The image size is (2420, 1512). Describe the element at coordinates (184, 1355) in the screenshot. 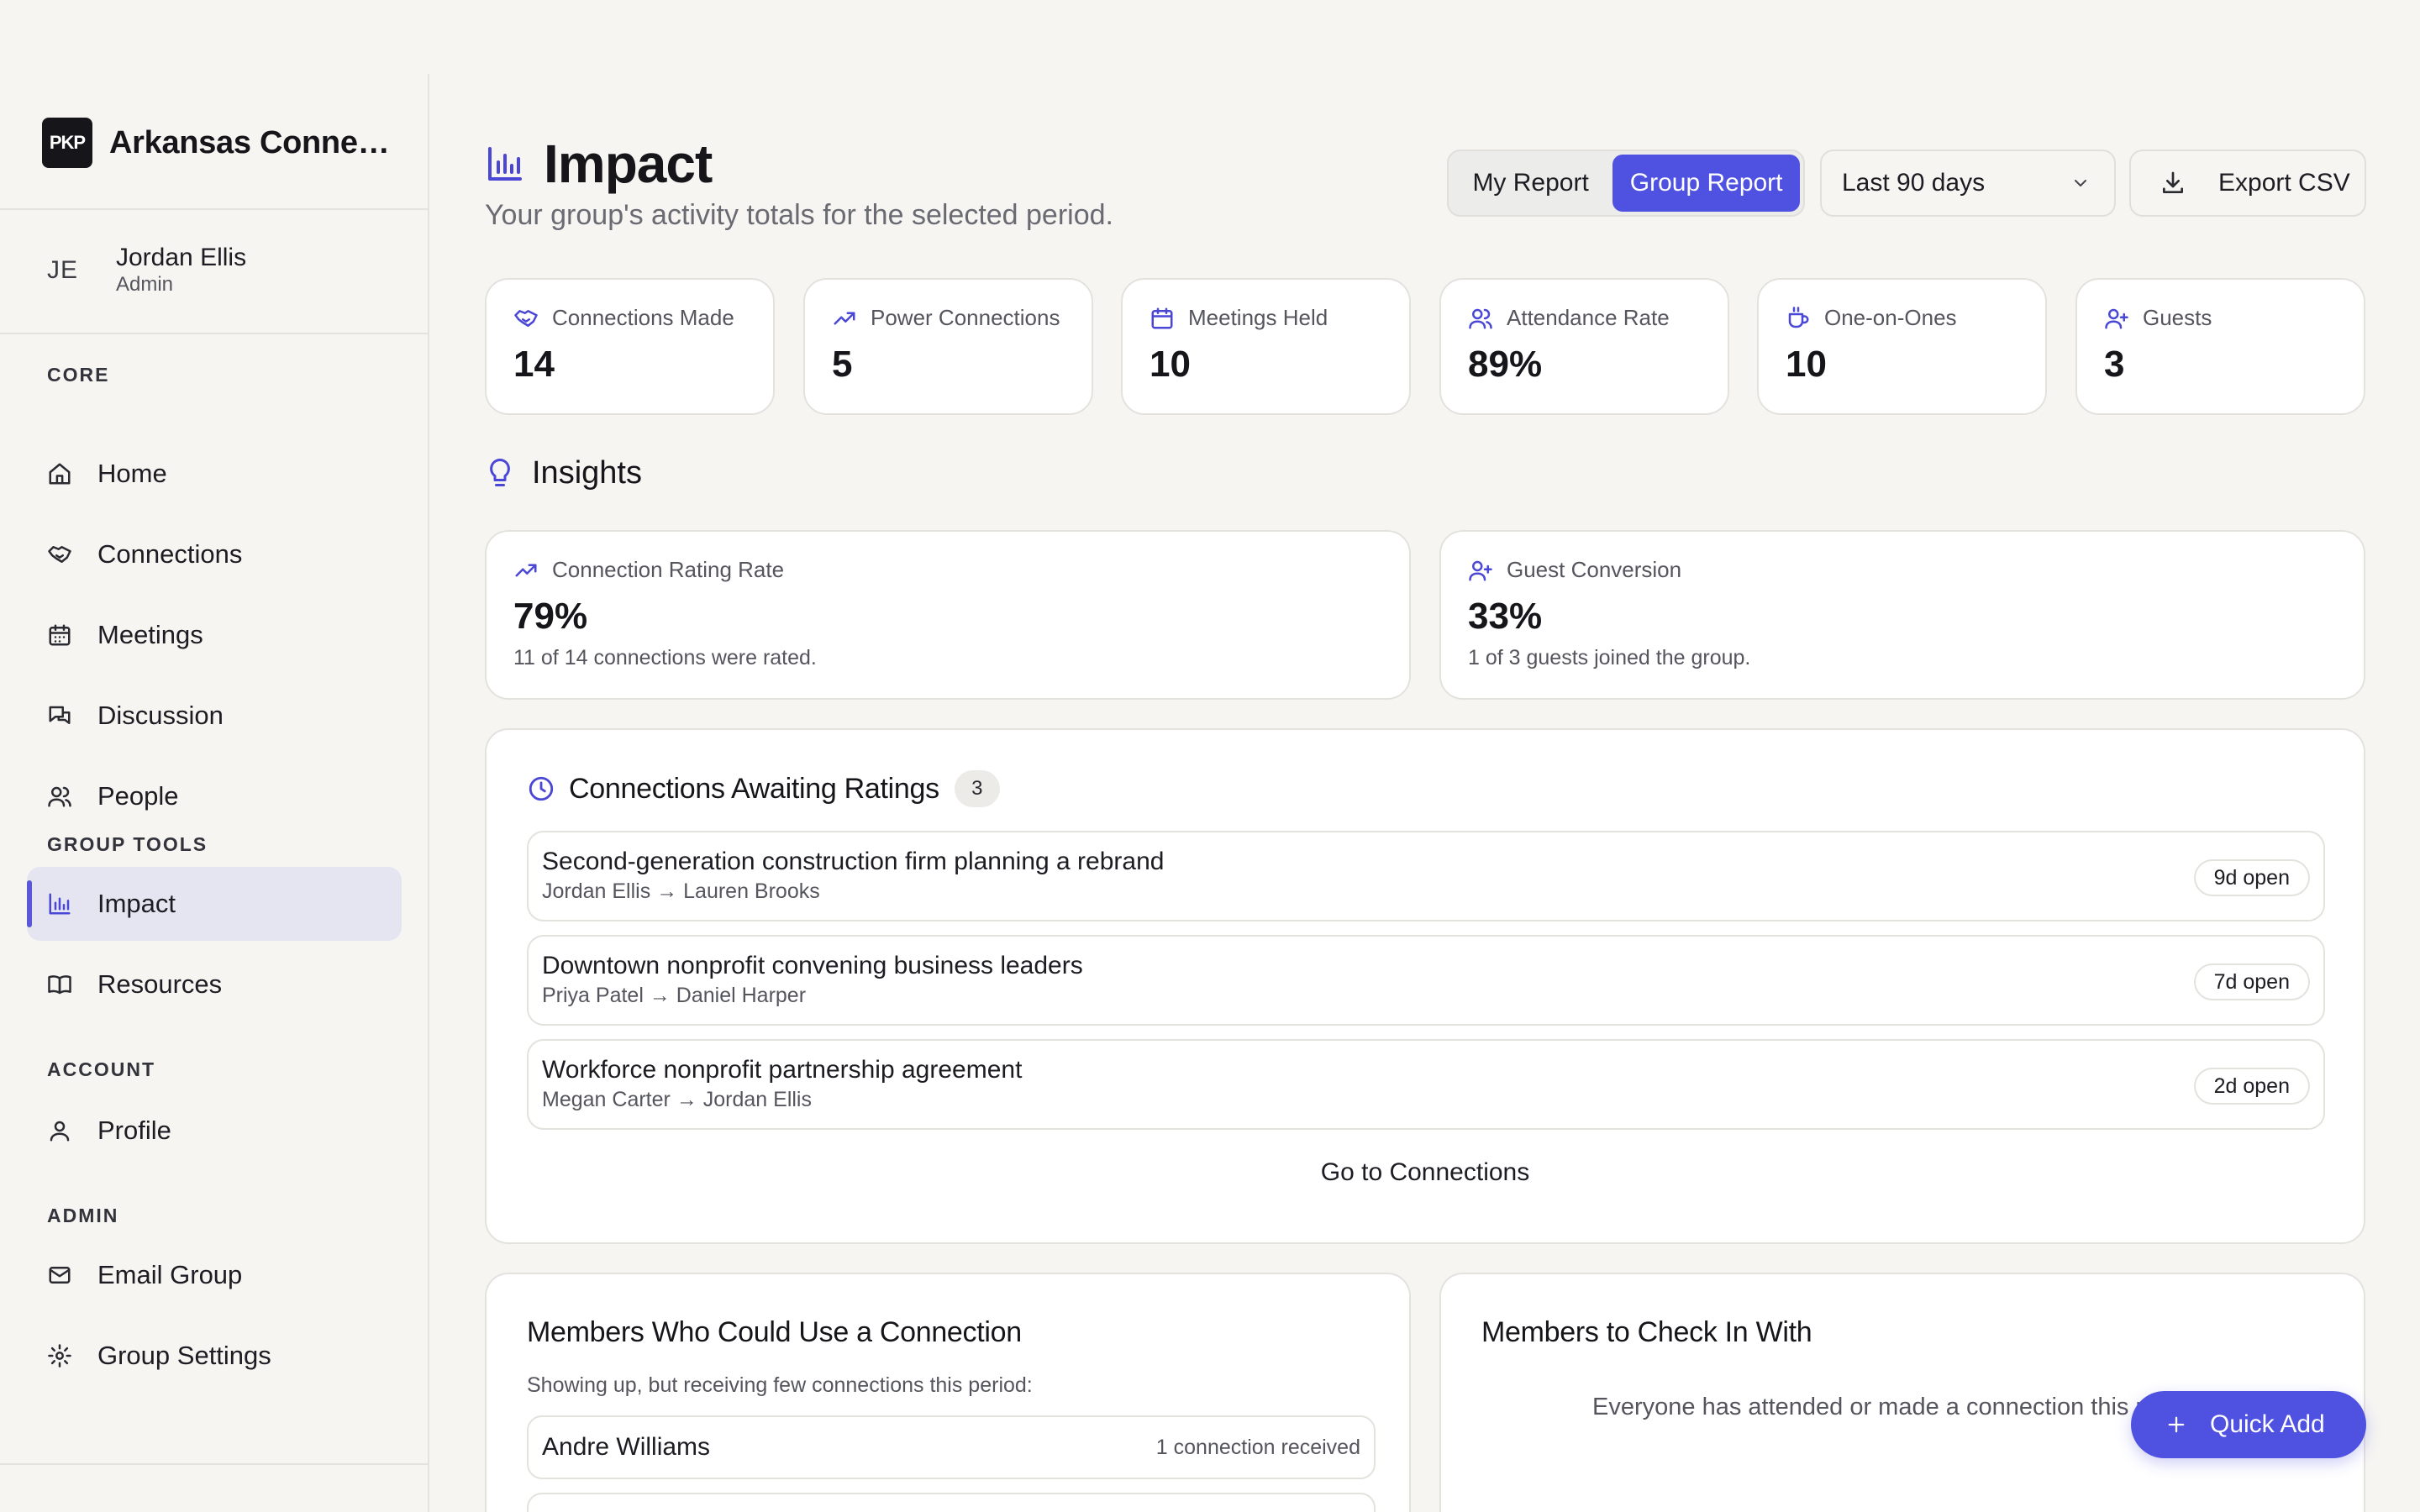

I see `sidebar-item-label: Group Settings` at that location.